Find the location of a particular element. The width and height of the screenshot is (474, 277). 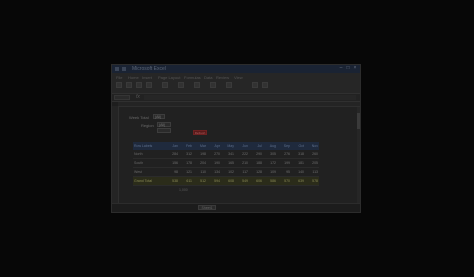

table-cell: 98 is located at coordinates (172, 172).